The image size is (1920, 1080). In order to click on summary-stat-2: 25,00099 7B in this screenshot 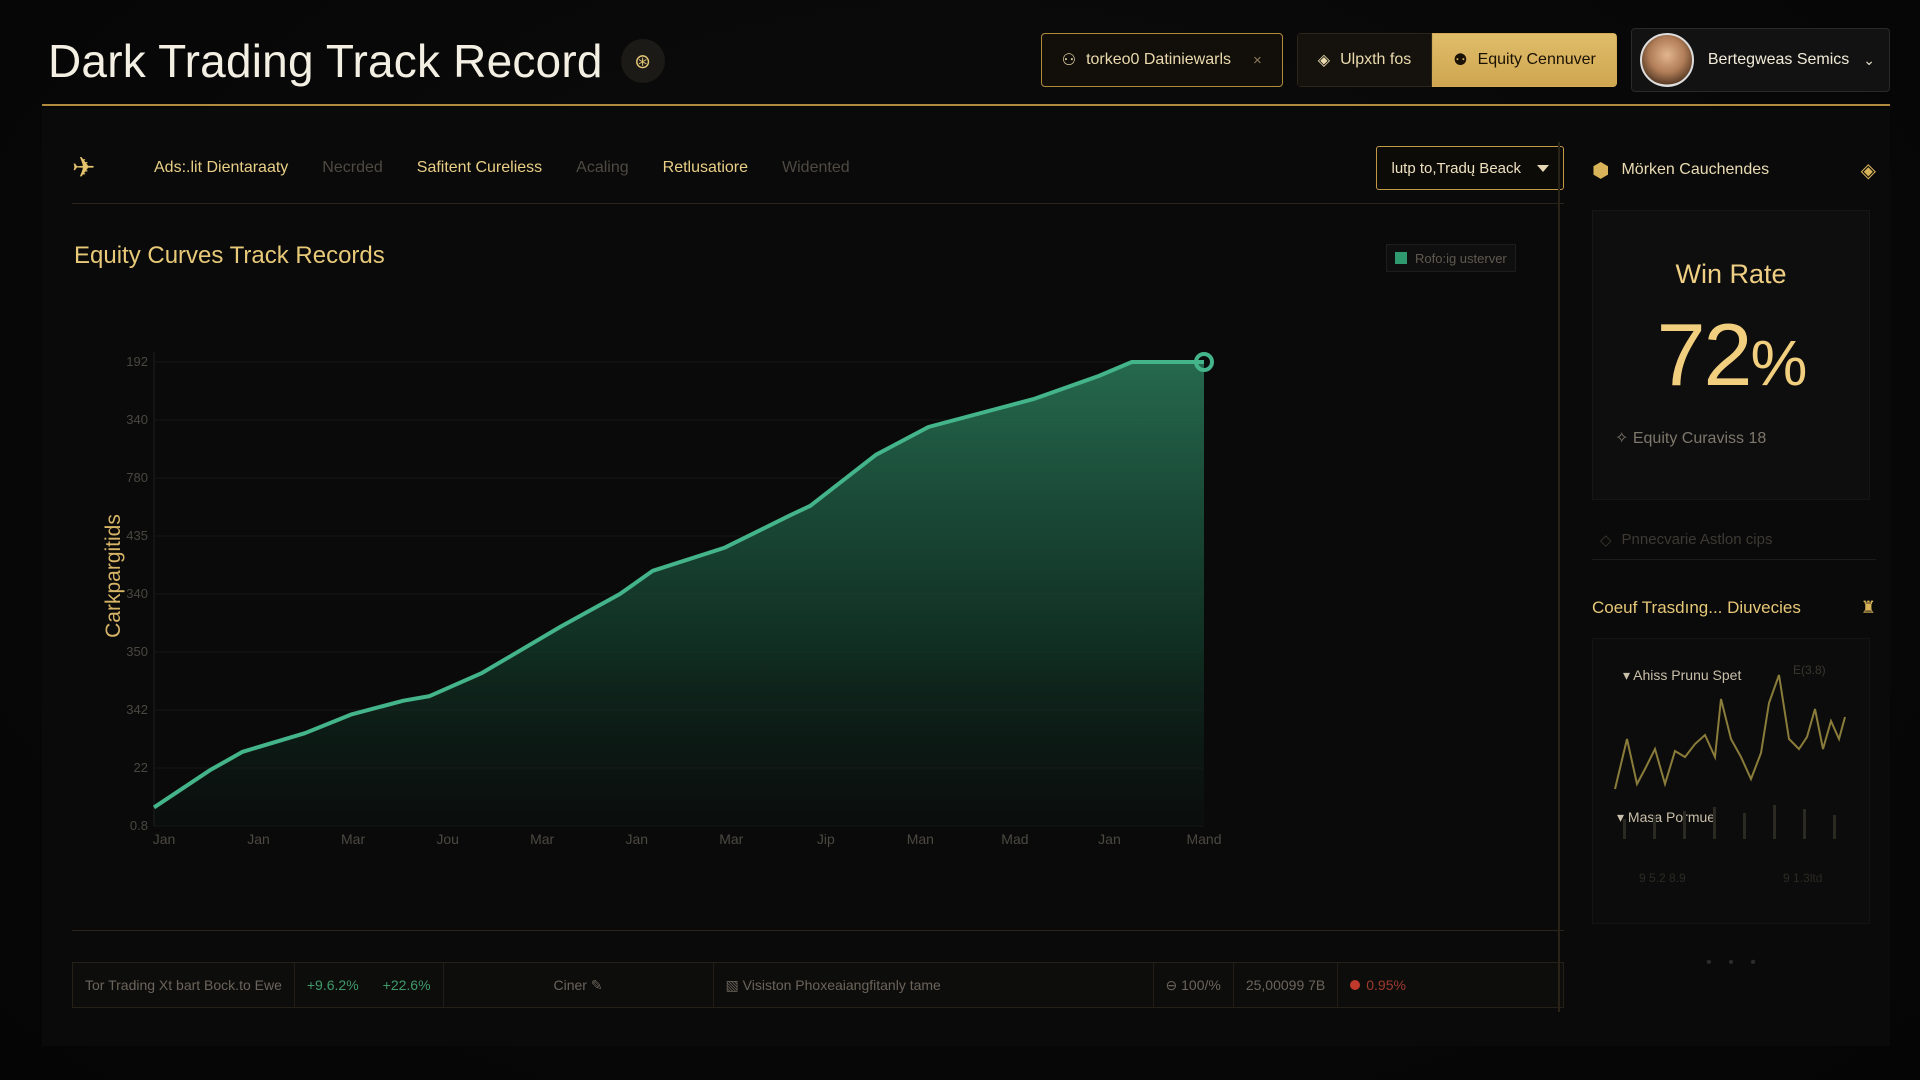, I will do `click(1286, 985)`.